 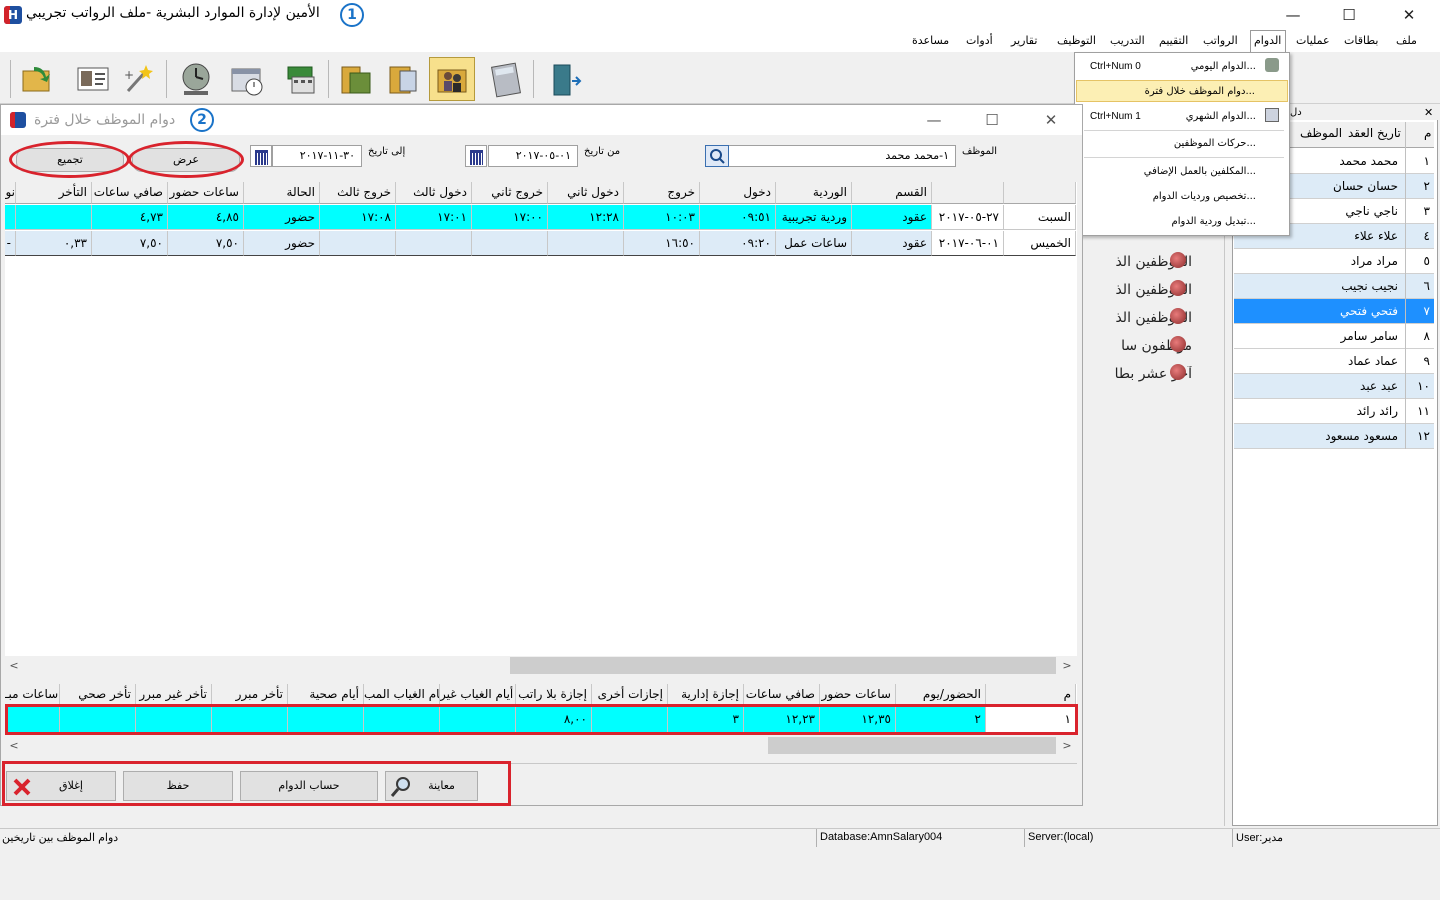 What do you see at coordinates (1313, 40) in the screenshot?
I see `menu-operations: عمليات` at bounding box center [1313, 40].